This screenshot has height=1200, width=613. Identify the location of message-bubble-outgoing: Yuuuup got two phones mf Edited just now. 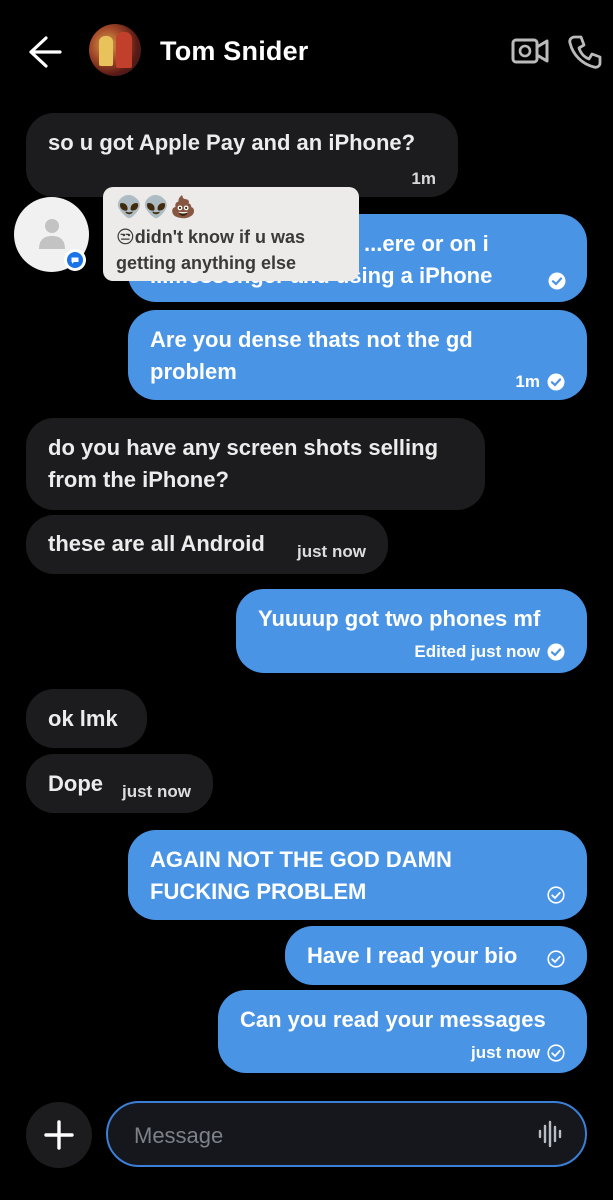
(411, 631).